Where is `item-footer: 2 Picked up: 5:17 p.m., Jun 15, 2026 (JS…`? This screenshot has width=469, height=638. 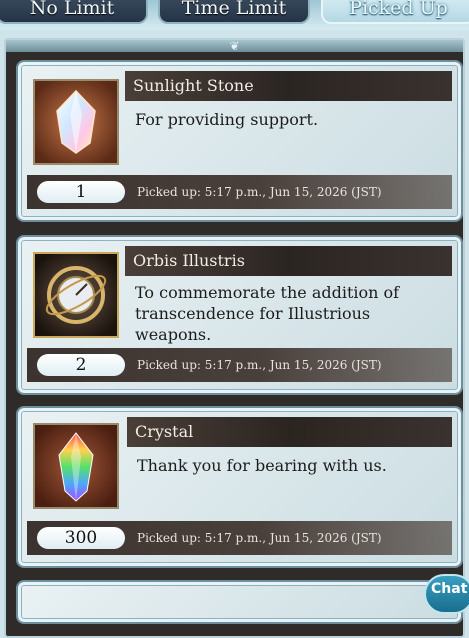
item-footer: 2 Picked up: 5:17 p.m., Jun 15, 2026 (JS… is located at coordinates (239, 365).